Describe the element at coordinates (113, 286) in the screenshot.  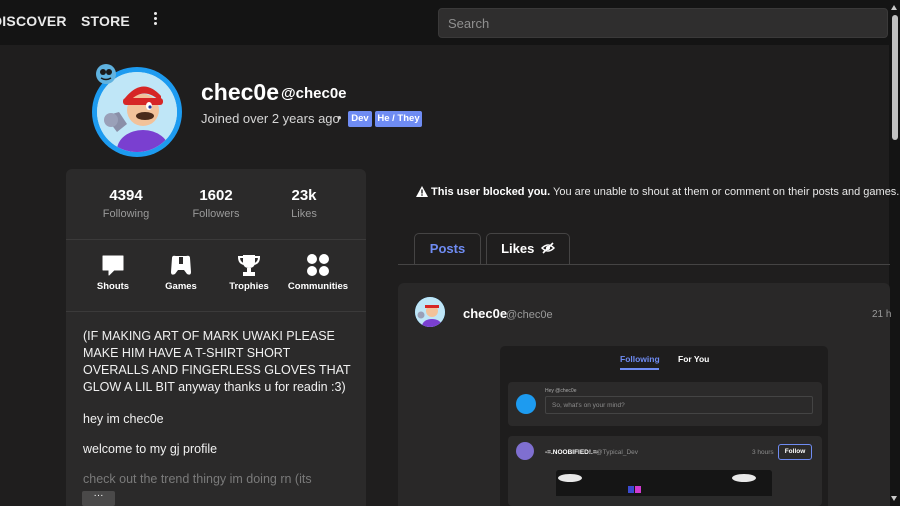
I see `menu-shouts-label: Shouts` at that location.